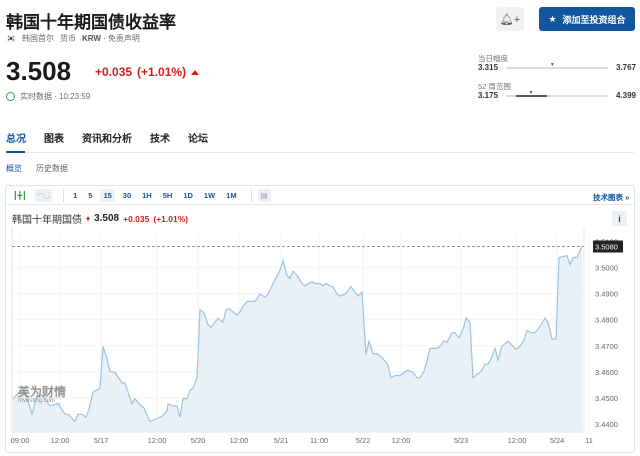 The width and height of the screenshot is (640, 456). What do you see at coordinates (281, 440) in the screenshot?
I see `x-tick-label: 5/21` at bounding box center [281, 440].